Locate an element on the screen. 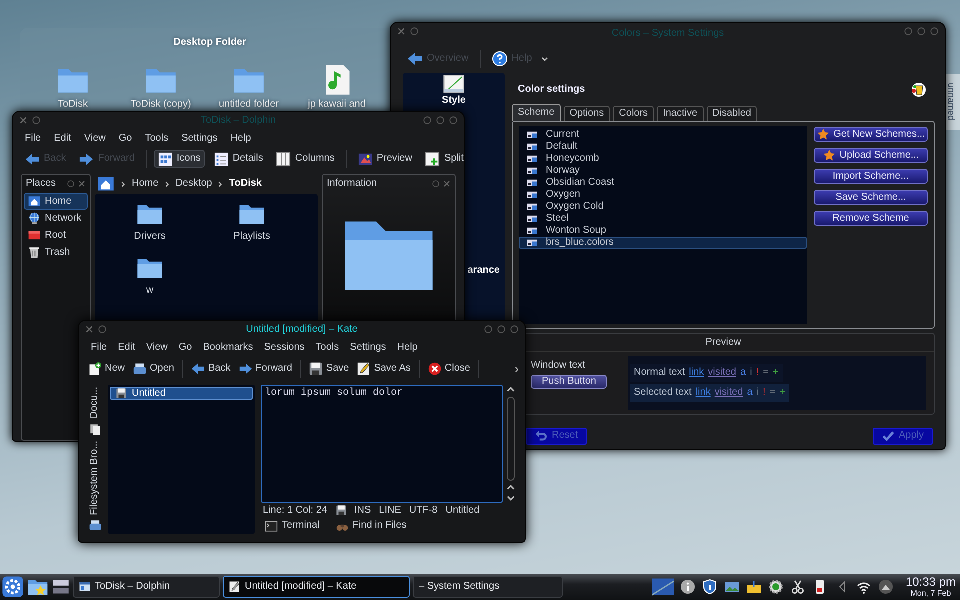  tab: Scheme is located at coordinates (536, 112).